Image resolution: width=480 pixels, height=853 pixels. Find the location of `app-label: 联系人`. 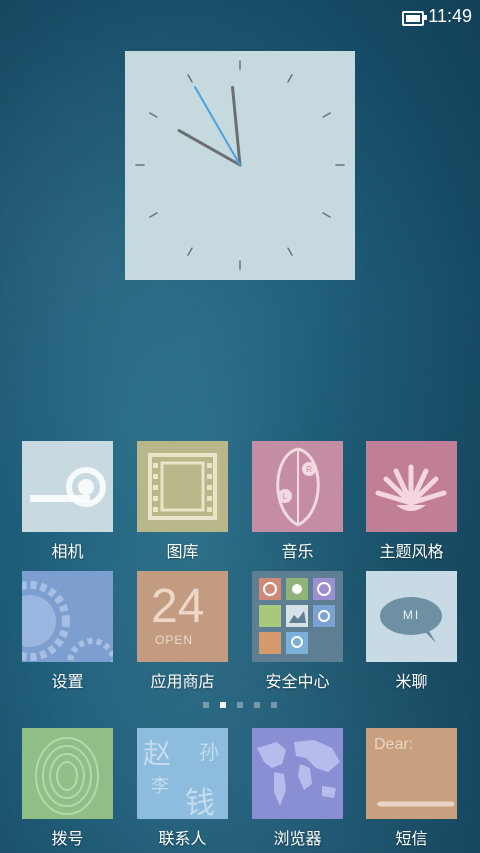

app-label: 联系人 is located at coordinates (182, 838).